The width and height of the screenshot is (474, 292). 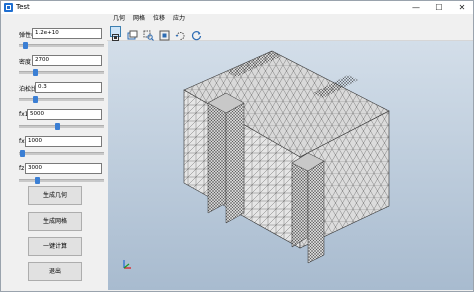 What do you see at coordinates (55, 221) in the screenshot?
I see `generate-mesh-button: 生成网格` at bounding box center [55, 221].